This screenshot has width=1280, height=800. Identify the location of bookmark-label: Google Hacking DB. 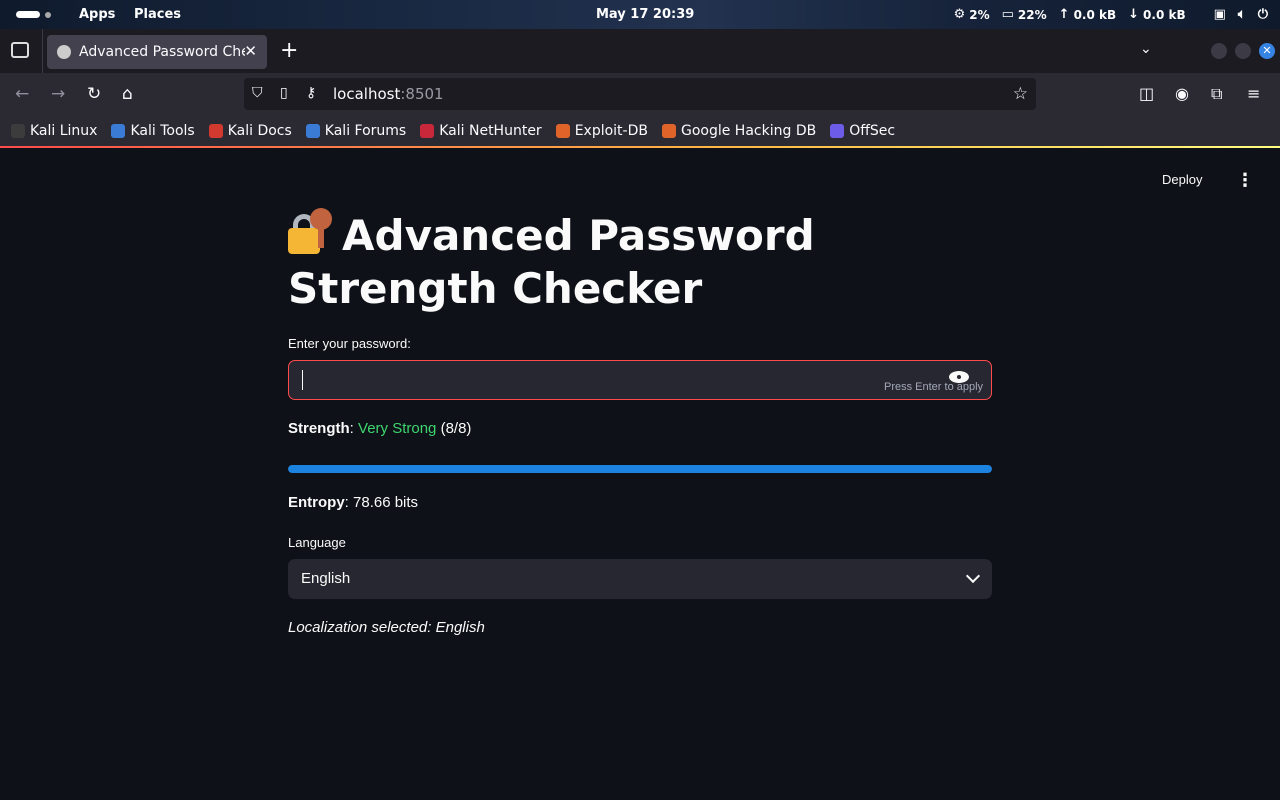
(748, 130).